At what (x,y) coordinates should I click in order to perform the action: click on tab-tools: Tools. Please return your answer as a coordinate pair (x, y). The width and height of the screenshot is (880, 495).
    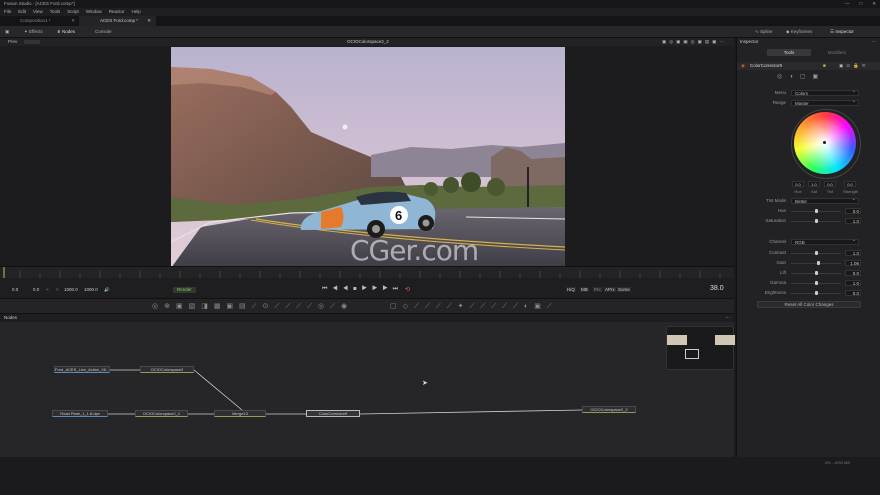
    Looking at the image, I should click on (789, 52).